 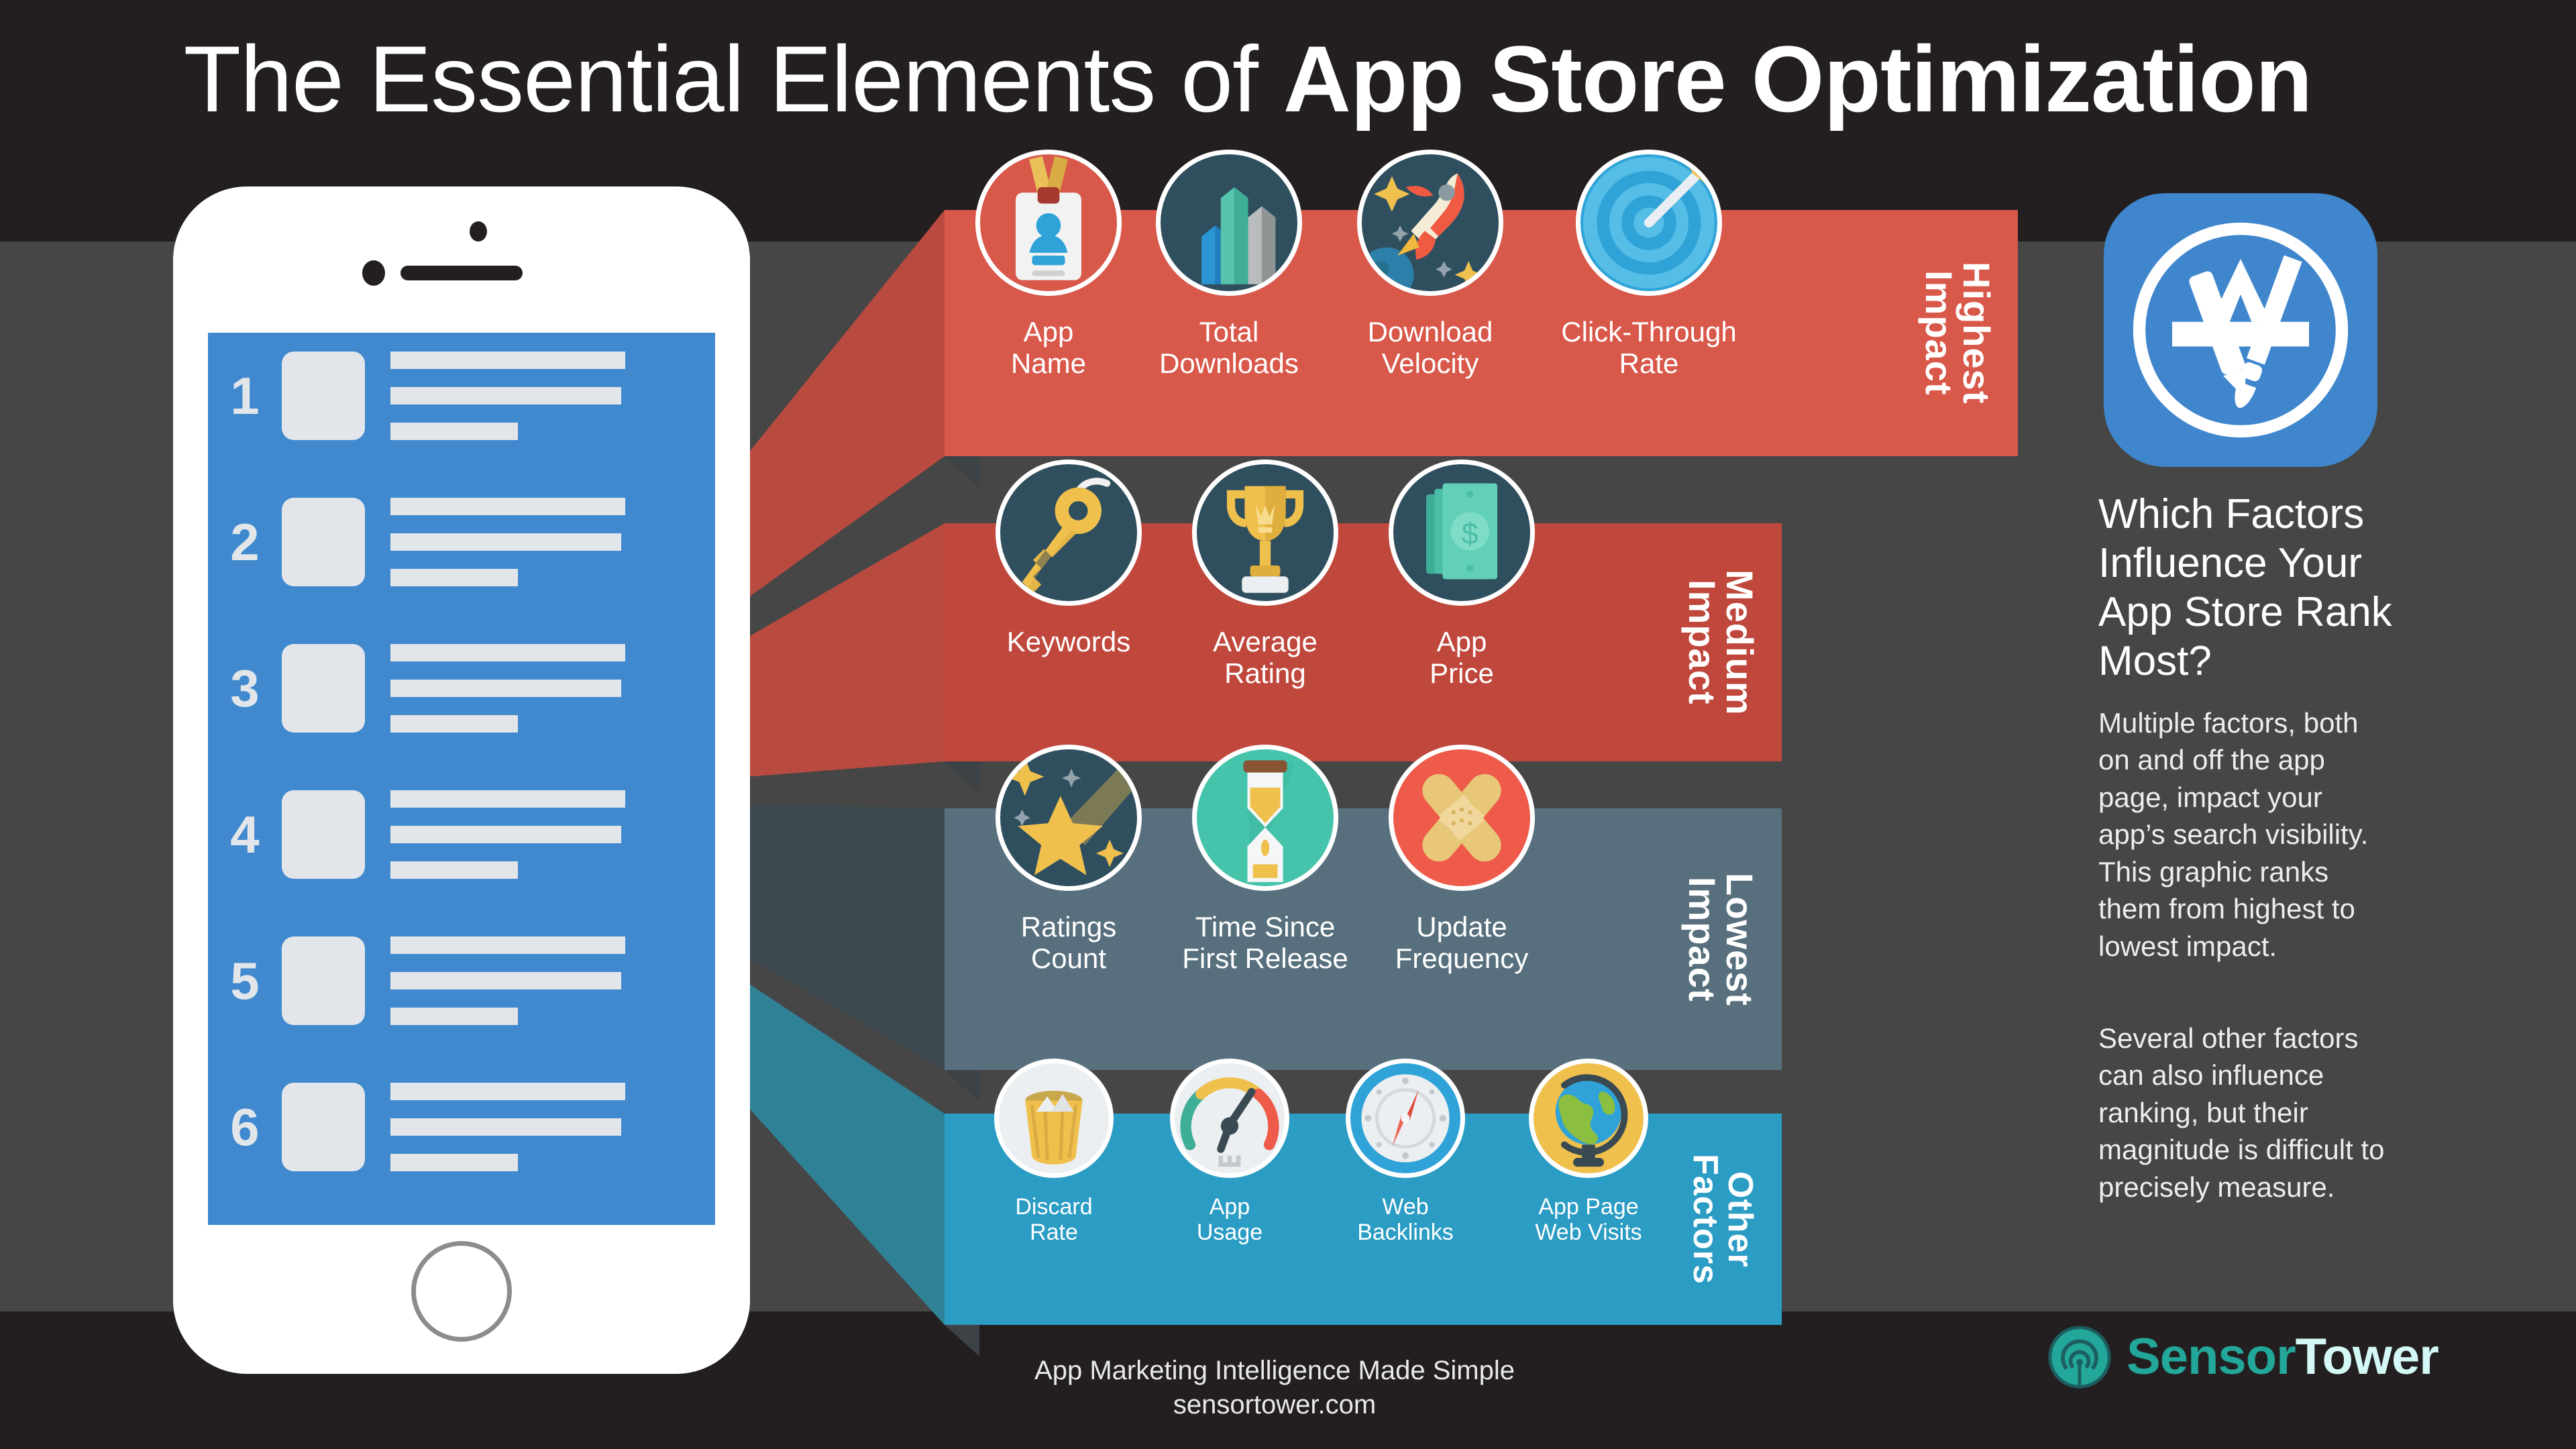 I want to click on rank-number: 1, so click(x=245, y=395).